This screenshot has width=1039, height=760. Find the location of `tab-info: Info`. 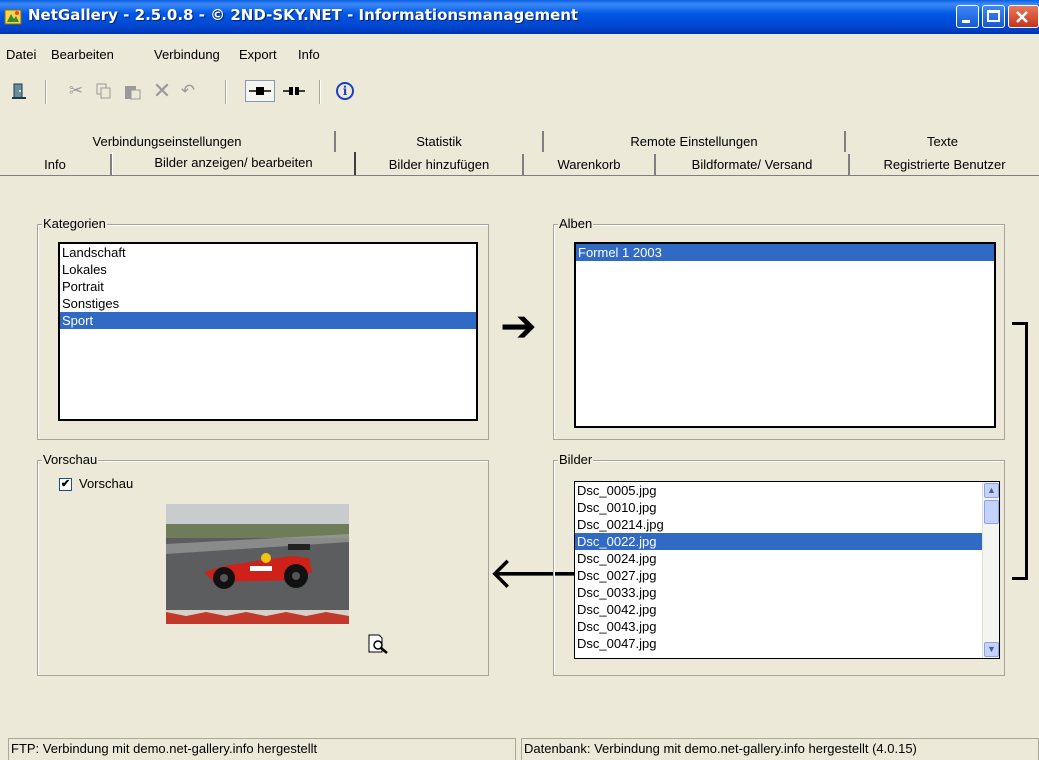

tab-info: Info is located at coordinates (56, 164).